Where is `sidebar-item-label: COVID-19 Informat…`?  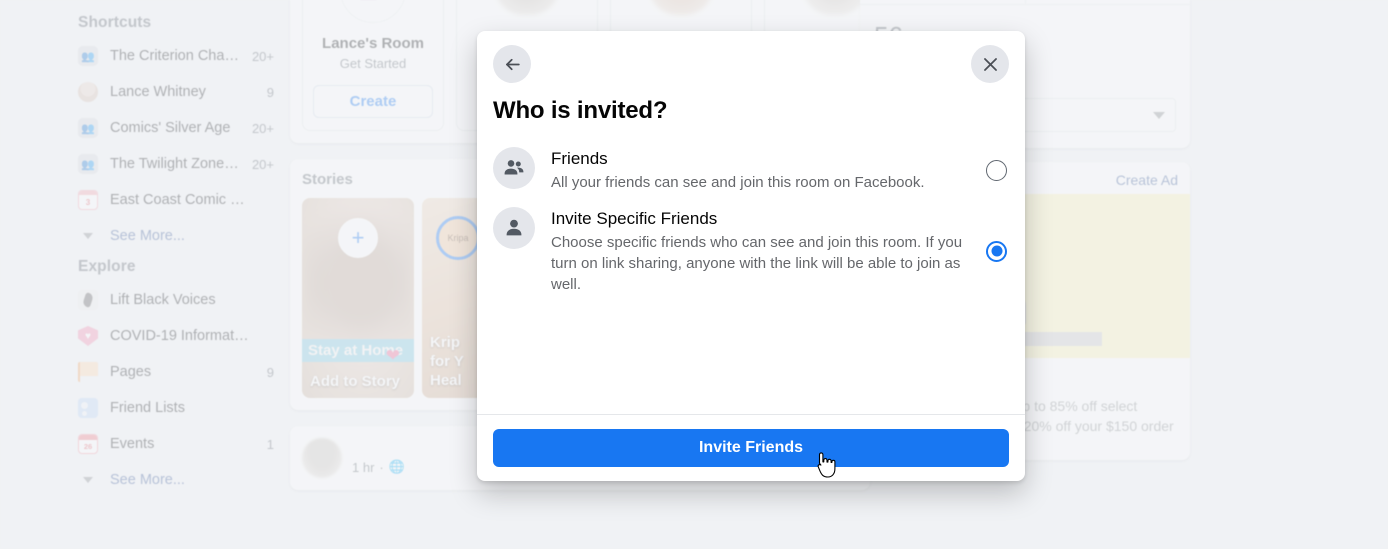
sidebar-item-label: COVID-19 Informat… is located at coordinates (179, 336).